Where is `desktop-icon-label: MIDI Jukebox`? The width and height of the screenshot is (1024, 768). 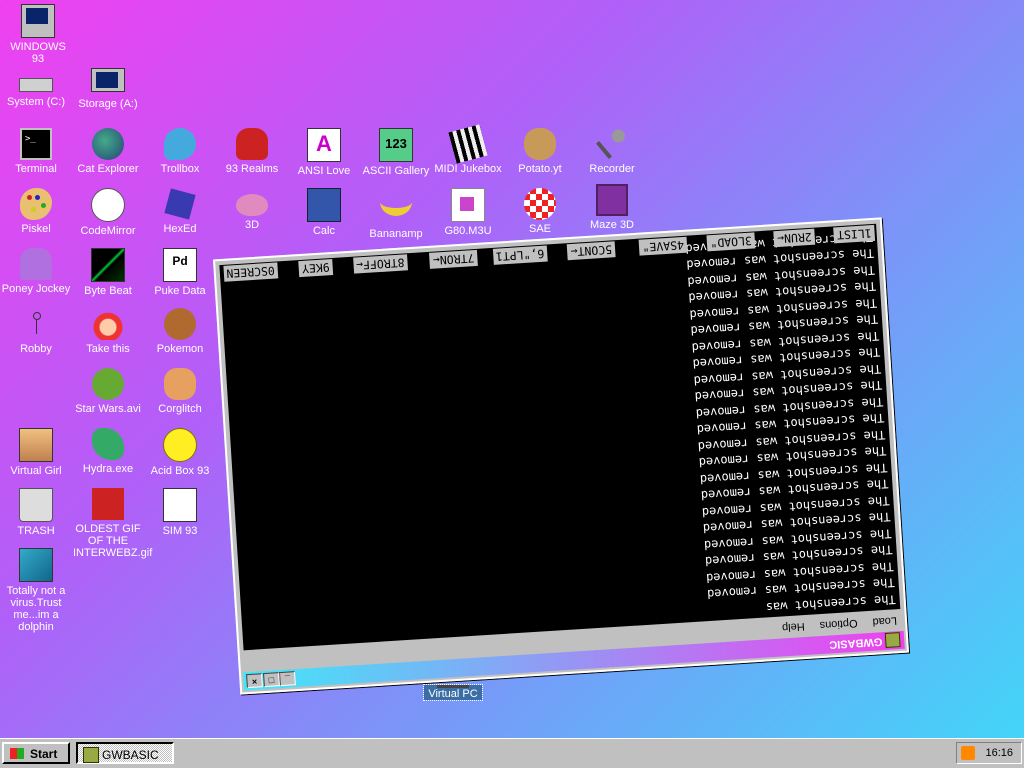
desktop-icon-label: MIDI Jukebox is located at coordinates (468, 169).